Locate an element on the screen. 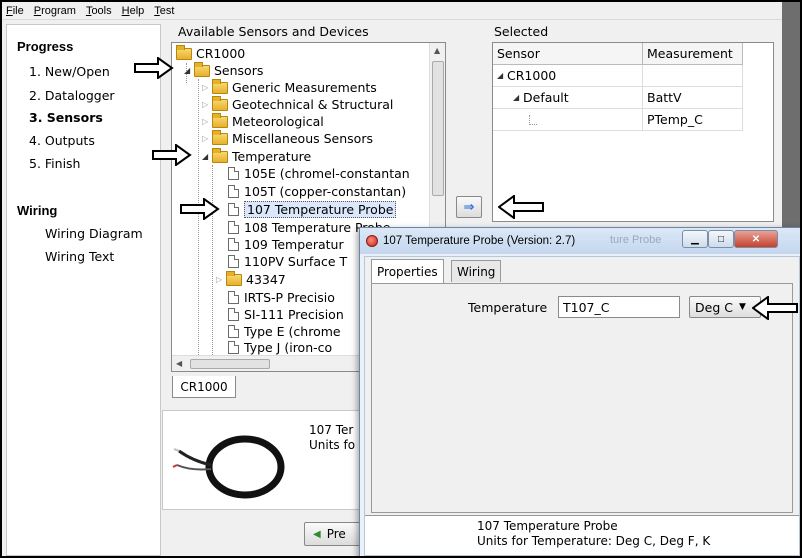 This screenshot has height=558, width=802. temperature-name-input is located at coordinates (619, 307).